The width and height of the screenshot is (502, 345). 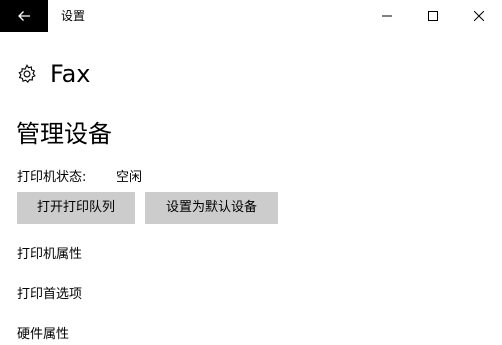 I want to click on printer-status: 打印机状态: 空闲, so click(x=79, y=178).